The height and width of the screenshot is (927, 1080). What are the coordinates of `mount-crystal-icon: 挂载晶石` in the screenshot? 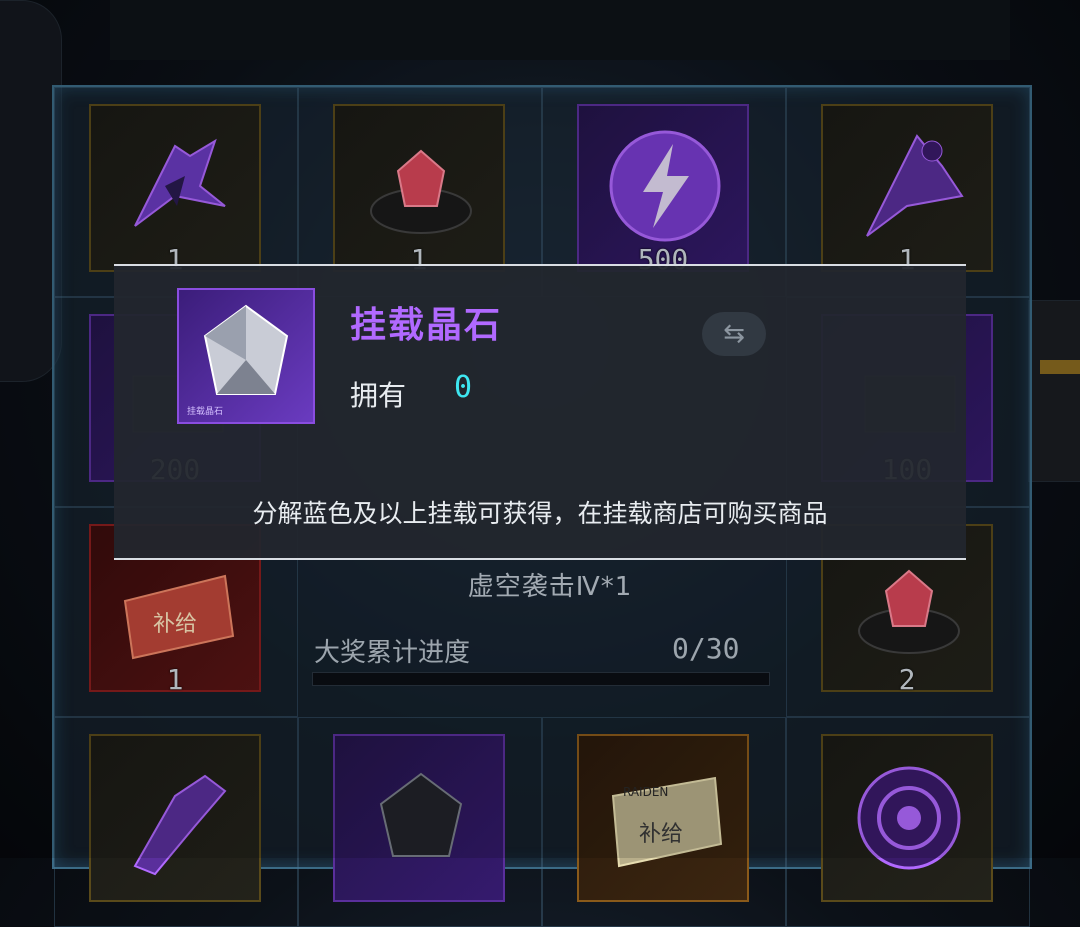 It's located at (246, 356).